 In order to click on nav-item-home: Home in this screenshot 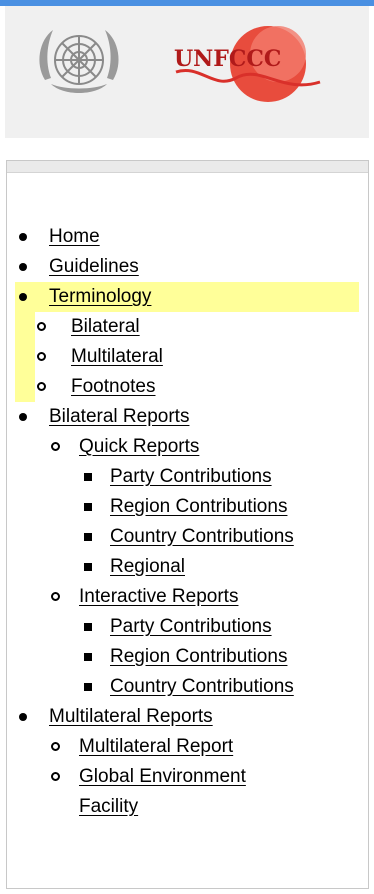, I will do `click(57, 237)`.